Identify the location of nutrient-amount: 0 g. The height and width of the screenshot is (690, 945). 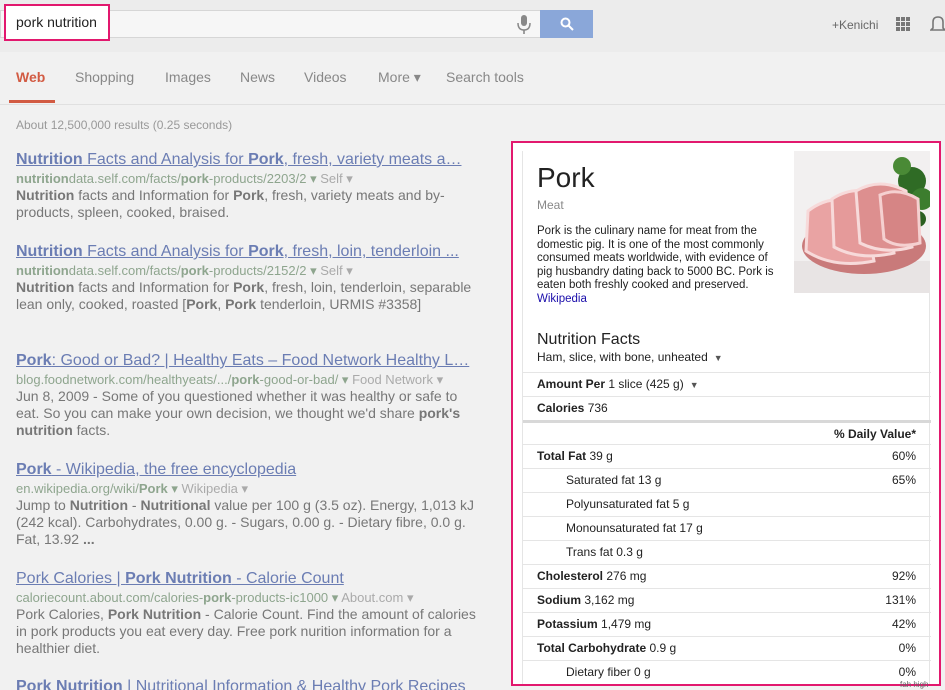
(640, 672).